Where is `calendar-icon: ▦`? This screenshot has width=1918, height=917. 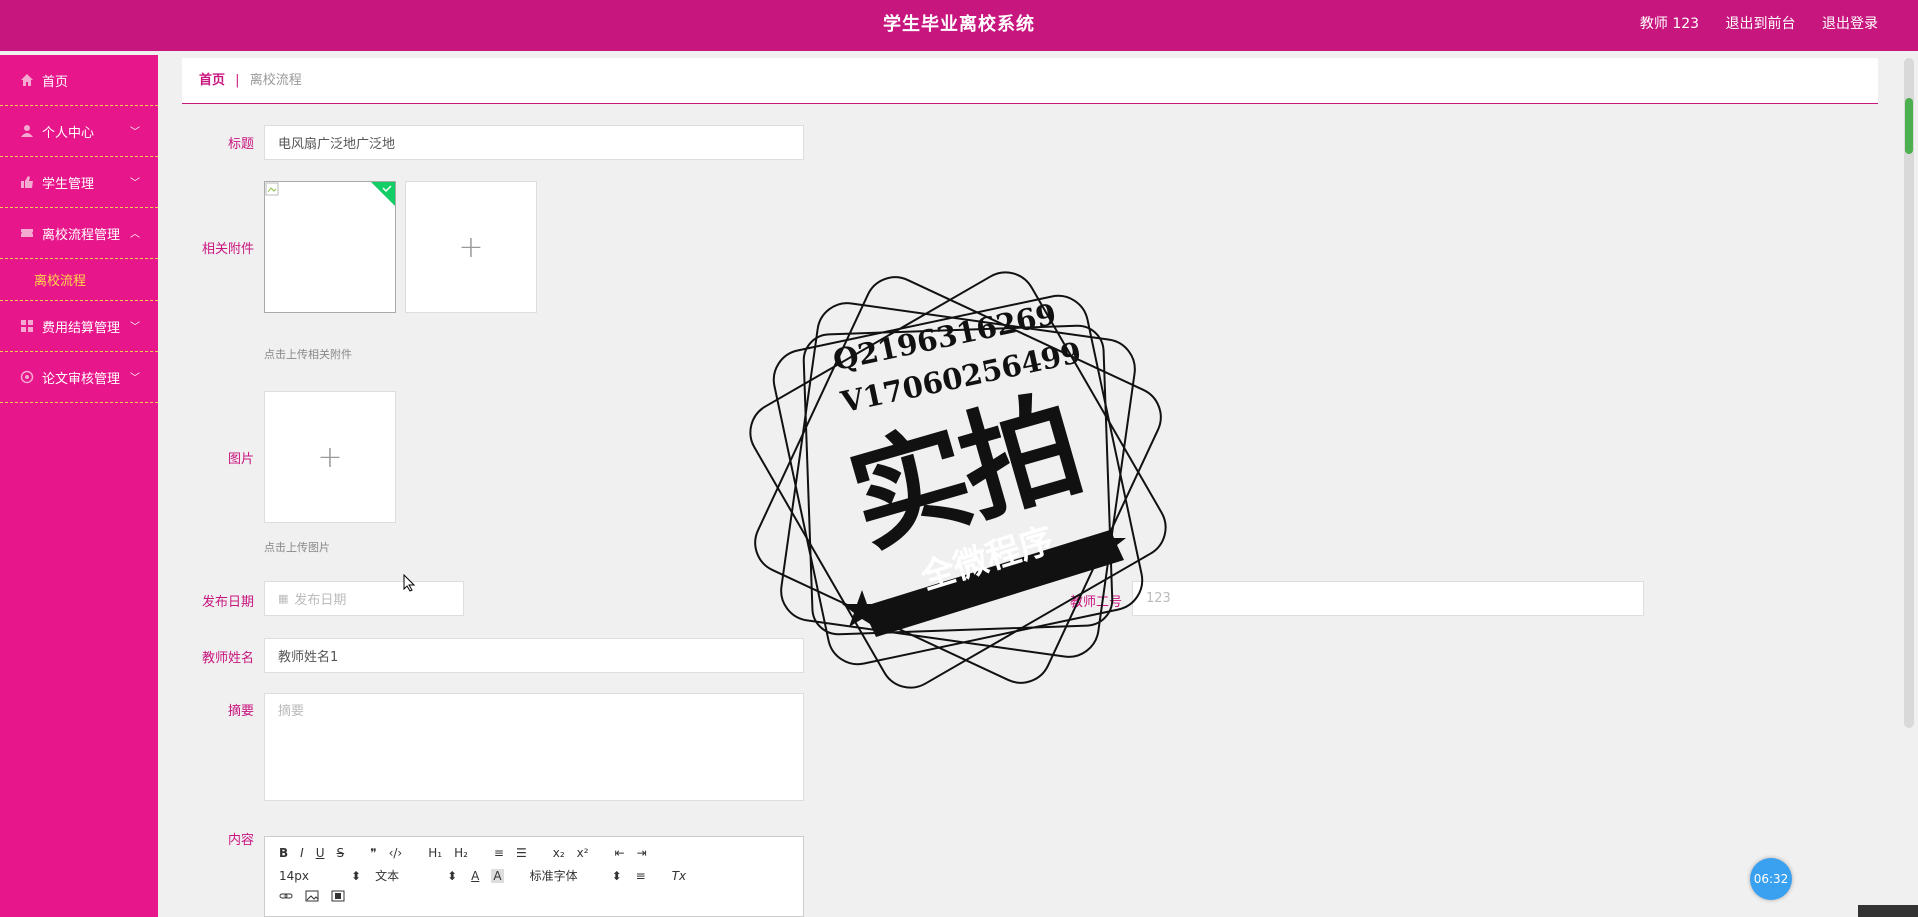 calendar-icon: ▦ is located at coordinates (283, 598).